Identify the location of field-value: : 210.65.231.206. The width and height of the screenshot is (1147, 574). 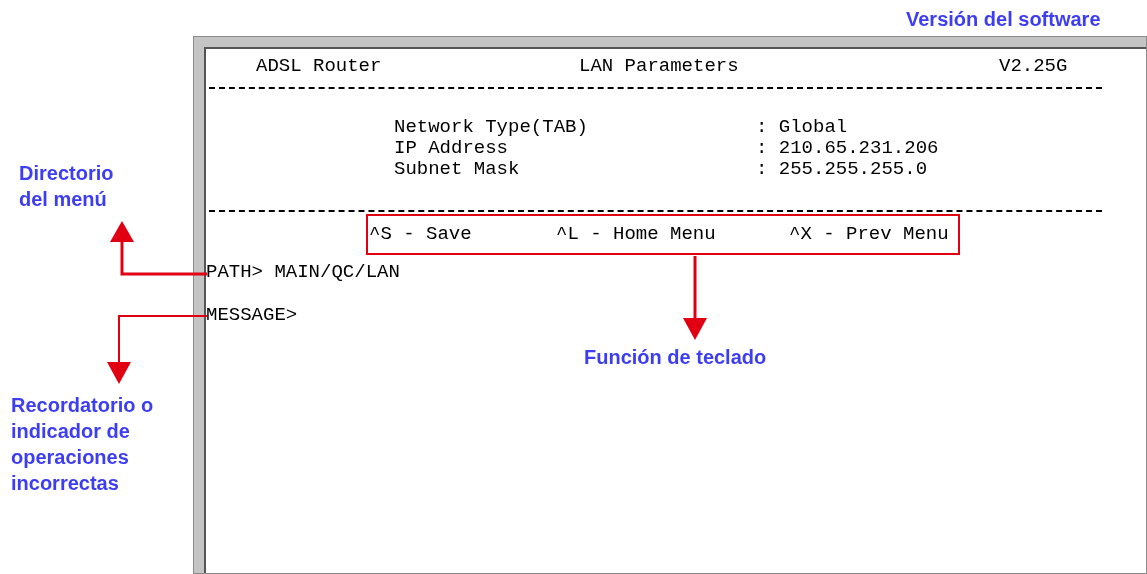
(847, 148).